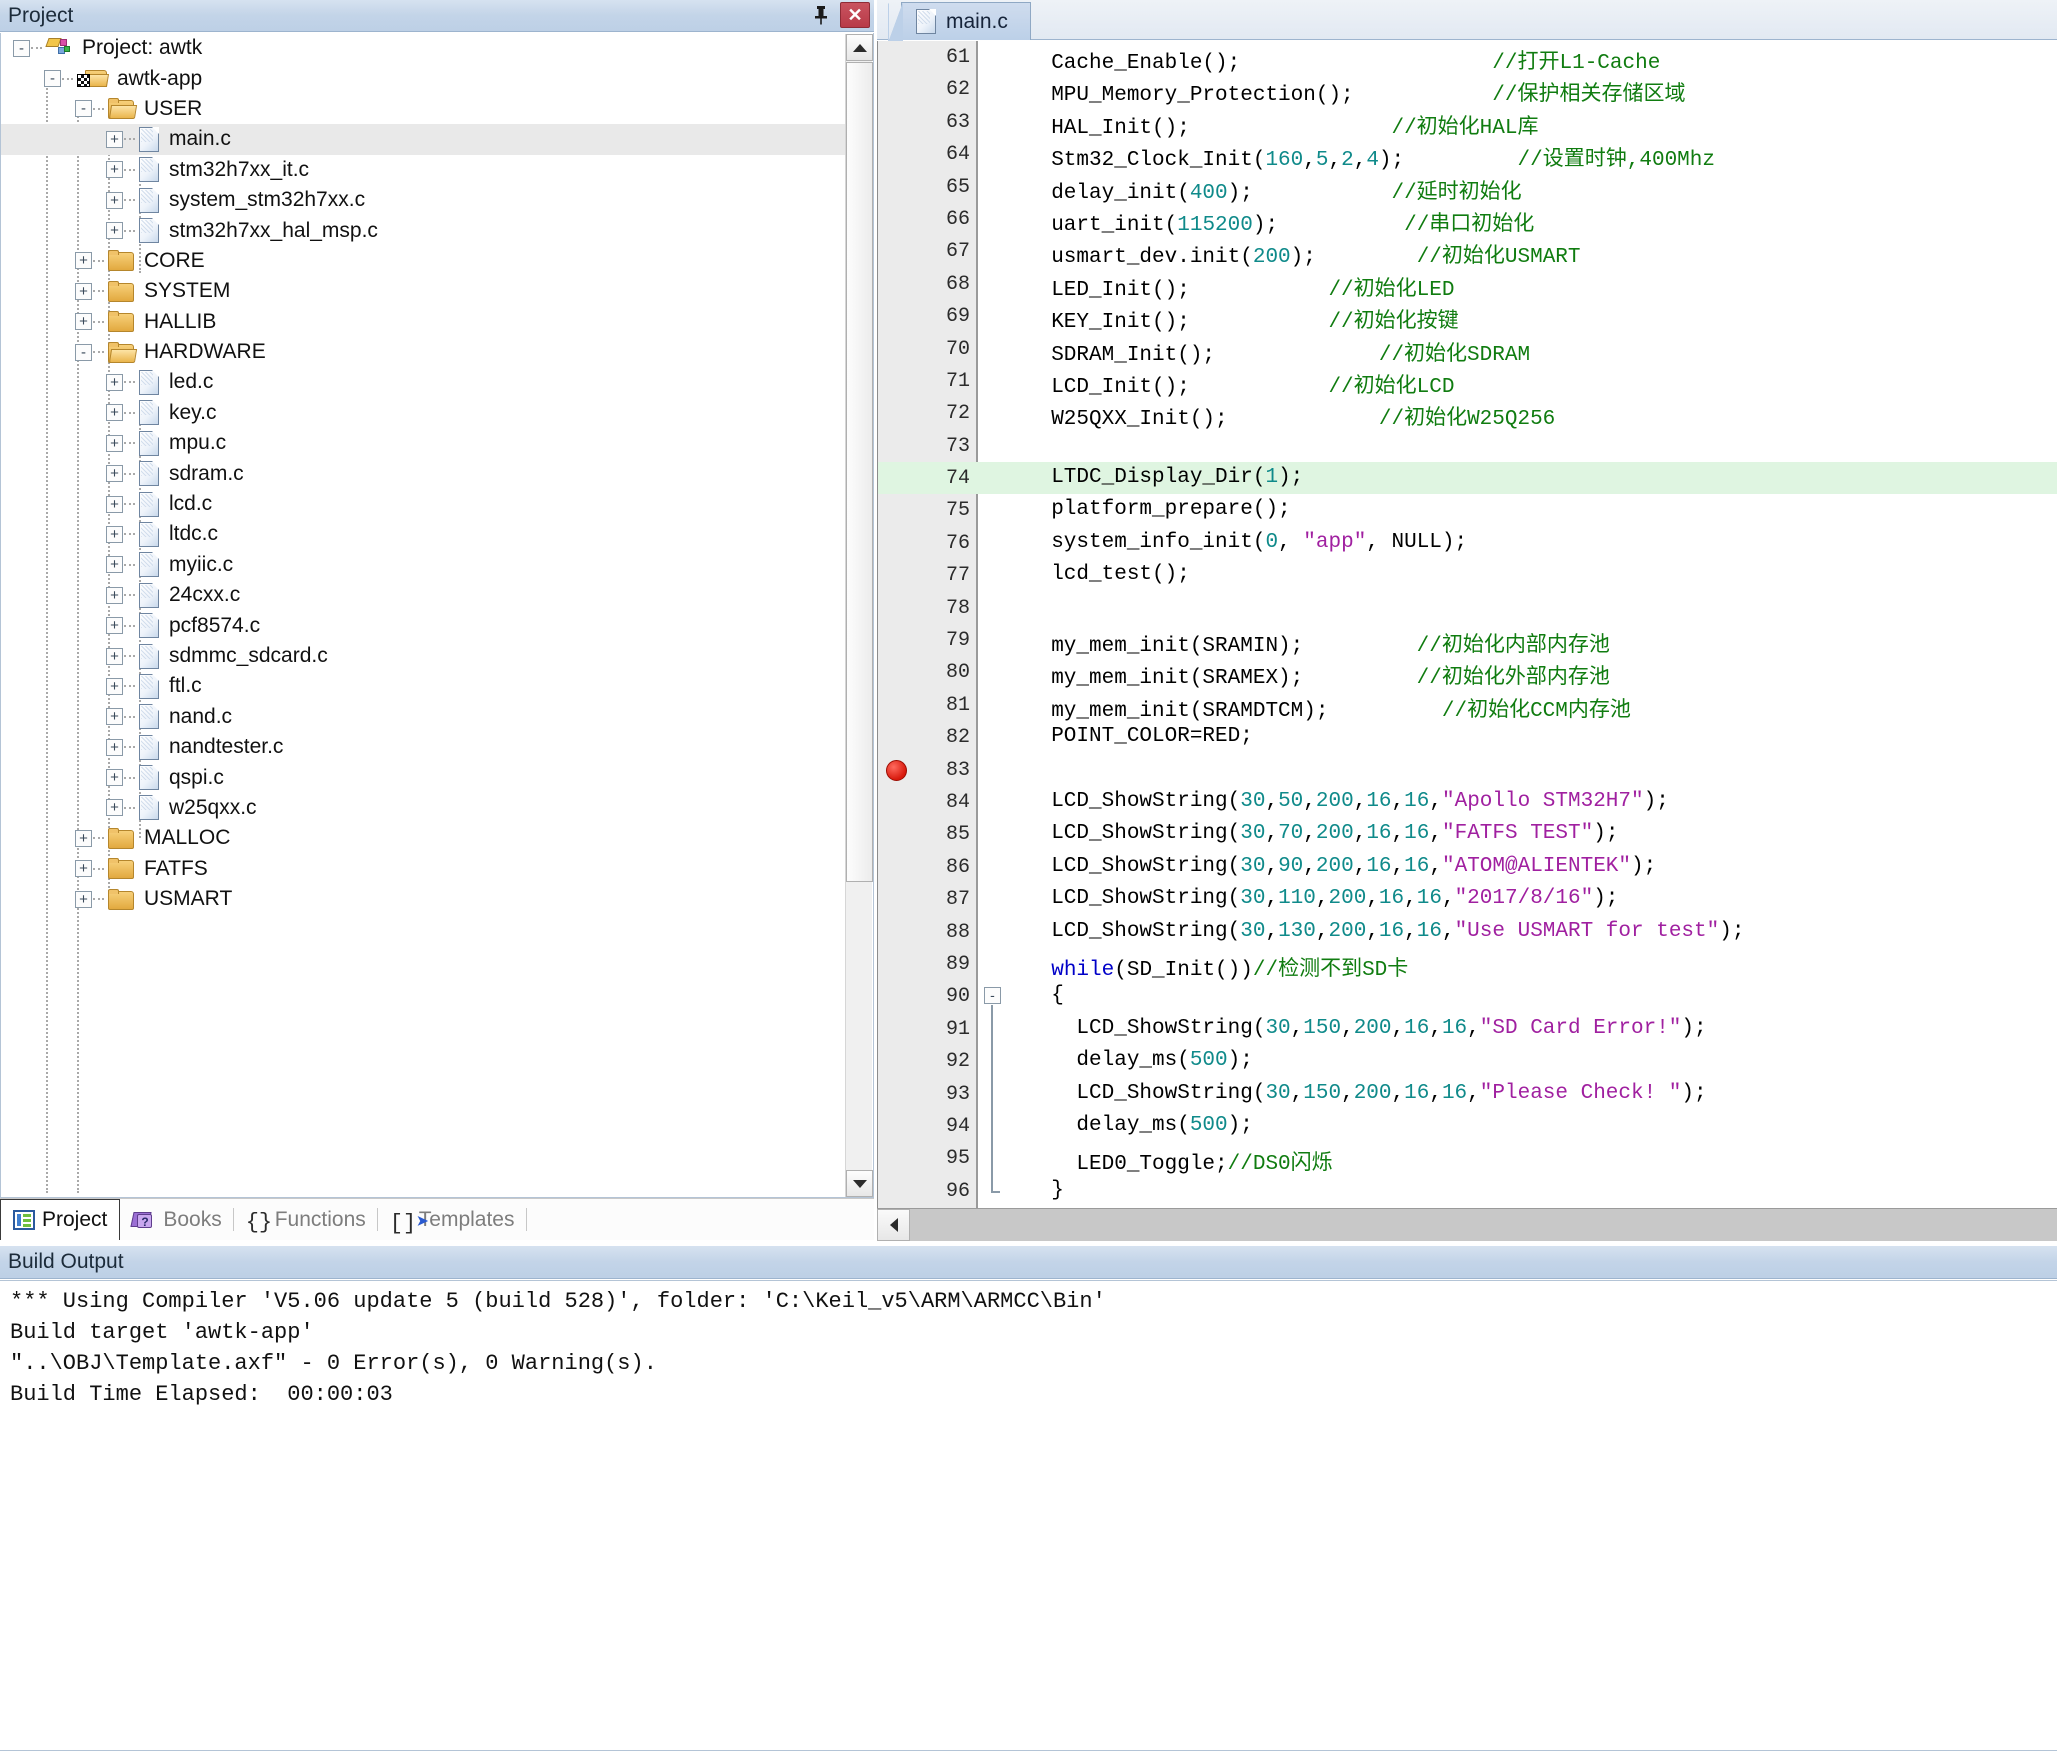 The height and width of the screenshot is (1751, 2057). What do you see at coordinates (423, 899) in the screenshot?
I see `tree-folder-item: + USMART` at bounding box center [423, 899].